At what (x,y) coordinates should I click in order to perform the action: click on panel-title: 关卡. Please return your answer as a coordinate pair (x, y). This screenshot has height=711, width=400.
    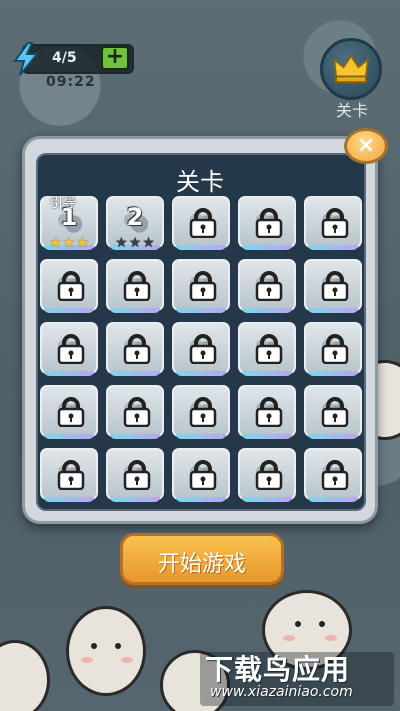
    Looking at the image, I should click on (200, 182).